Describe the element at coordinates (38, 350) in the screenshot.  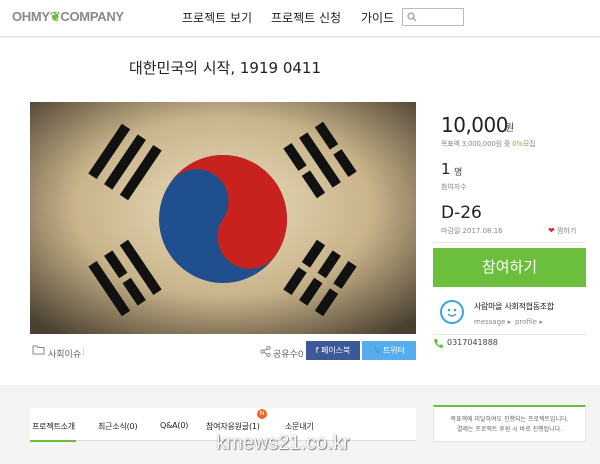
I see `folder-icon` at that location.